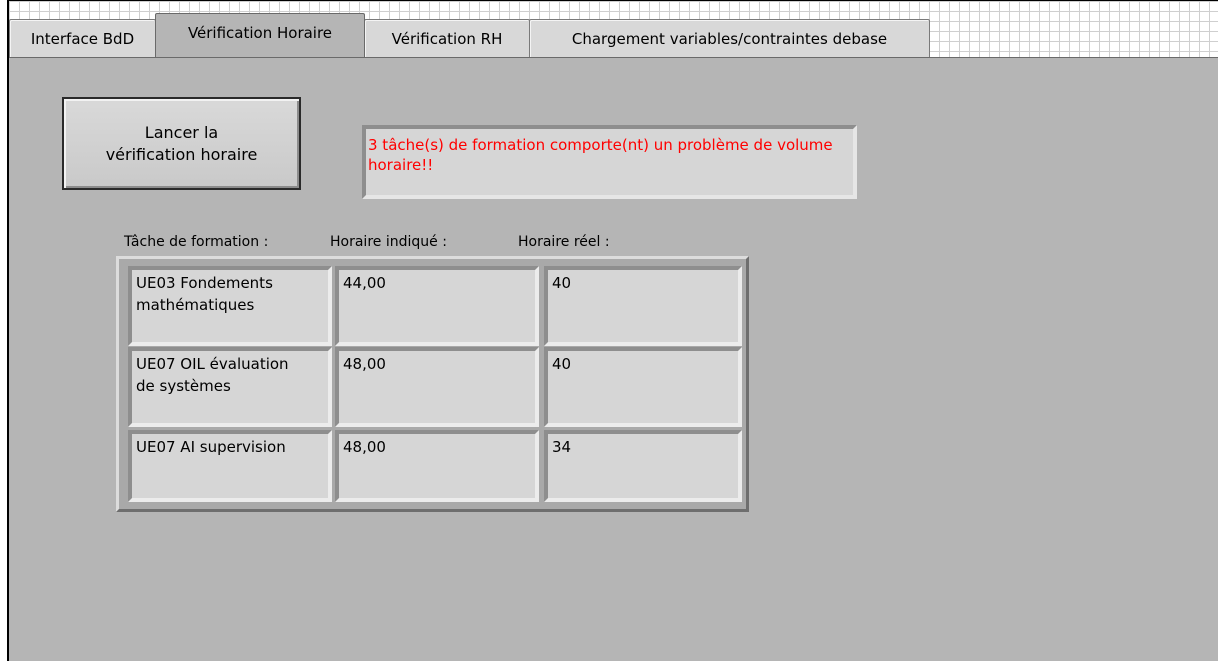 Image resolution: width=1218 pixels, height=661 pixels. I want to click on tab-verification-rh: Vérification RH, so click(447, 38).